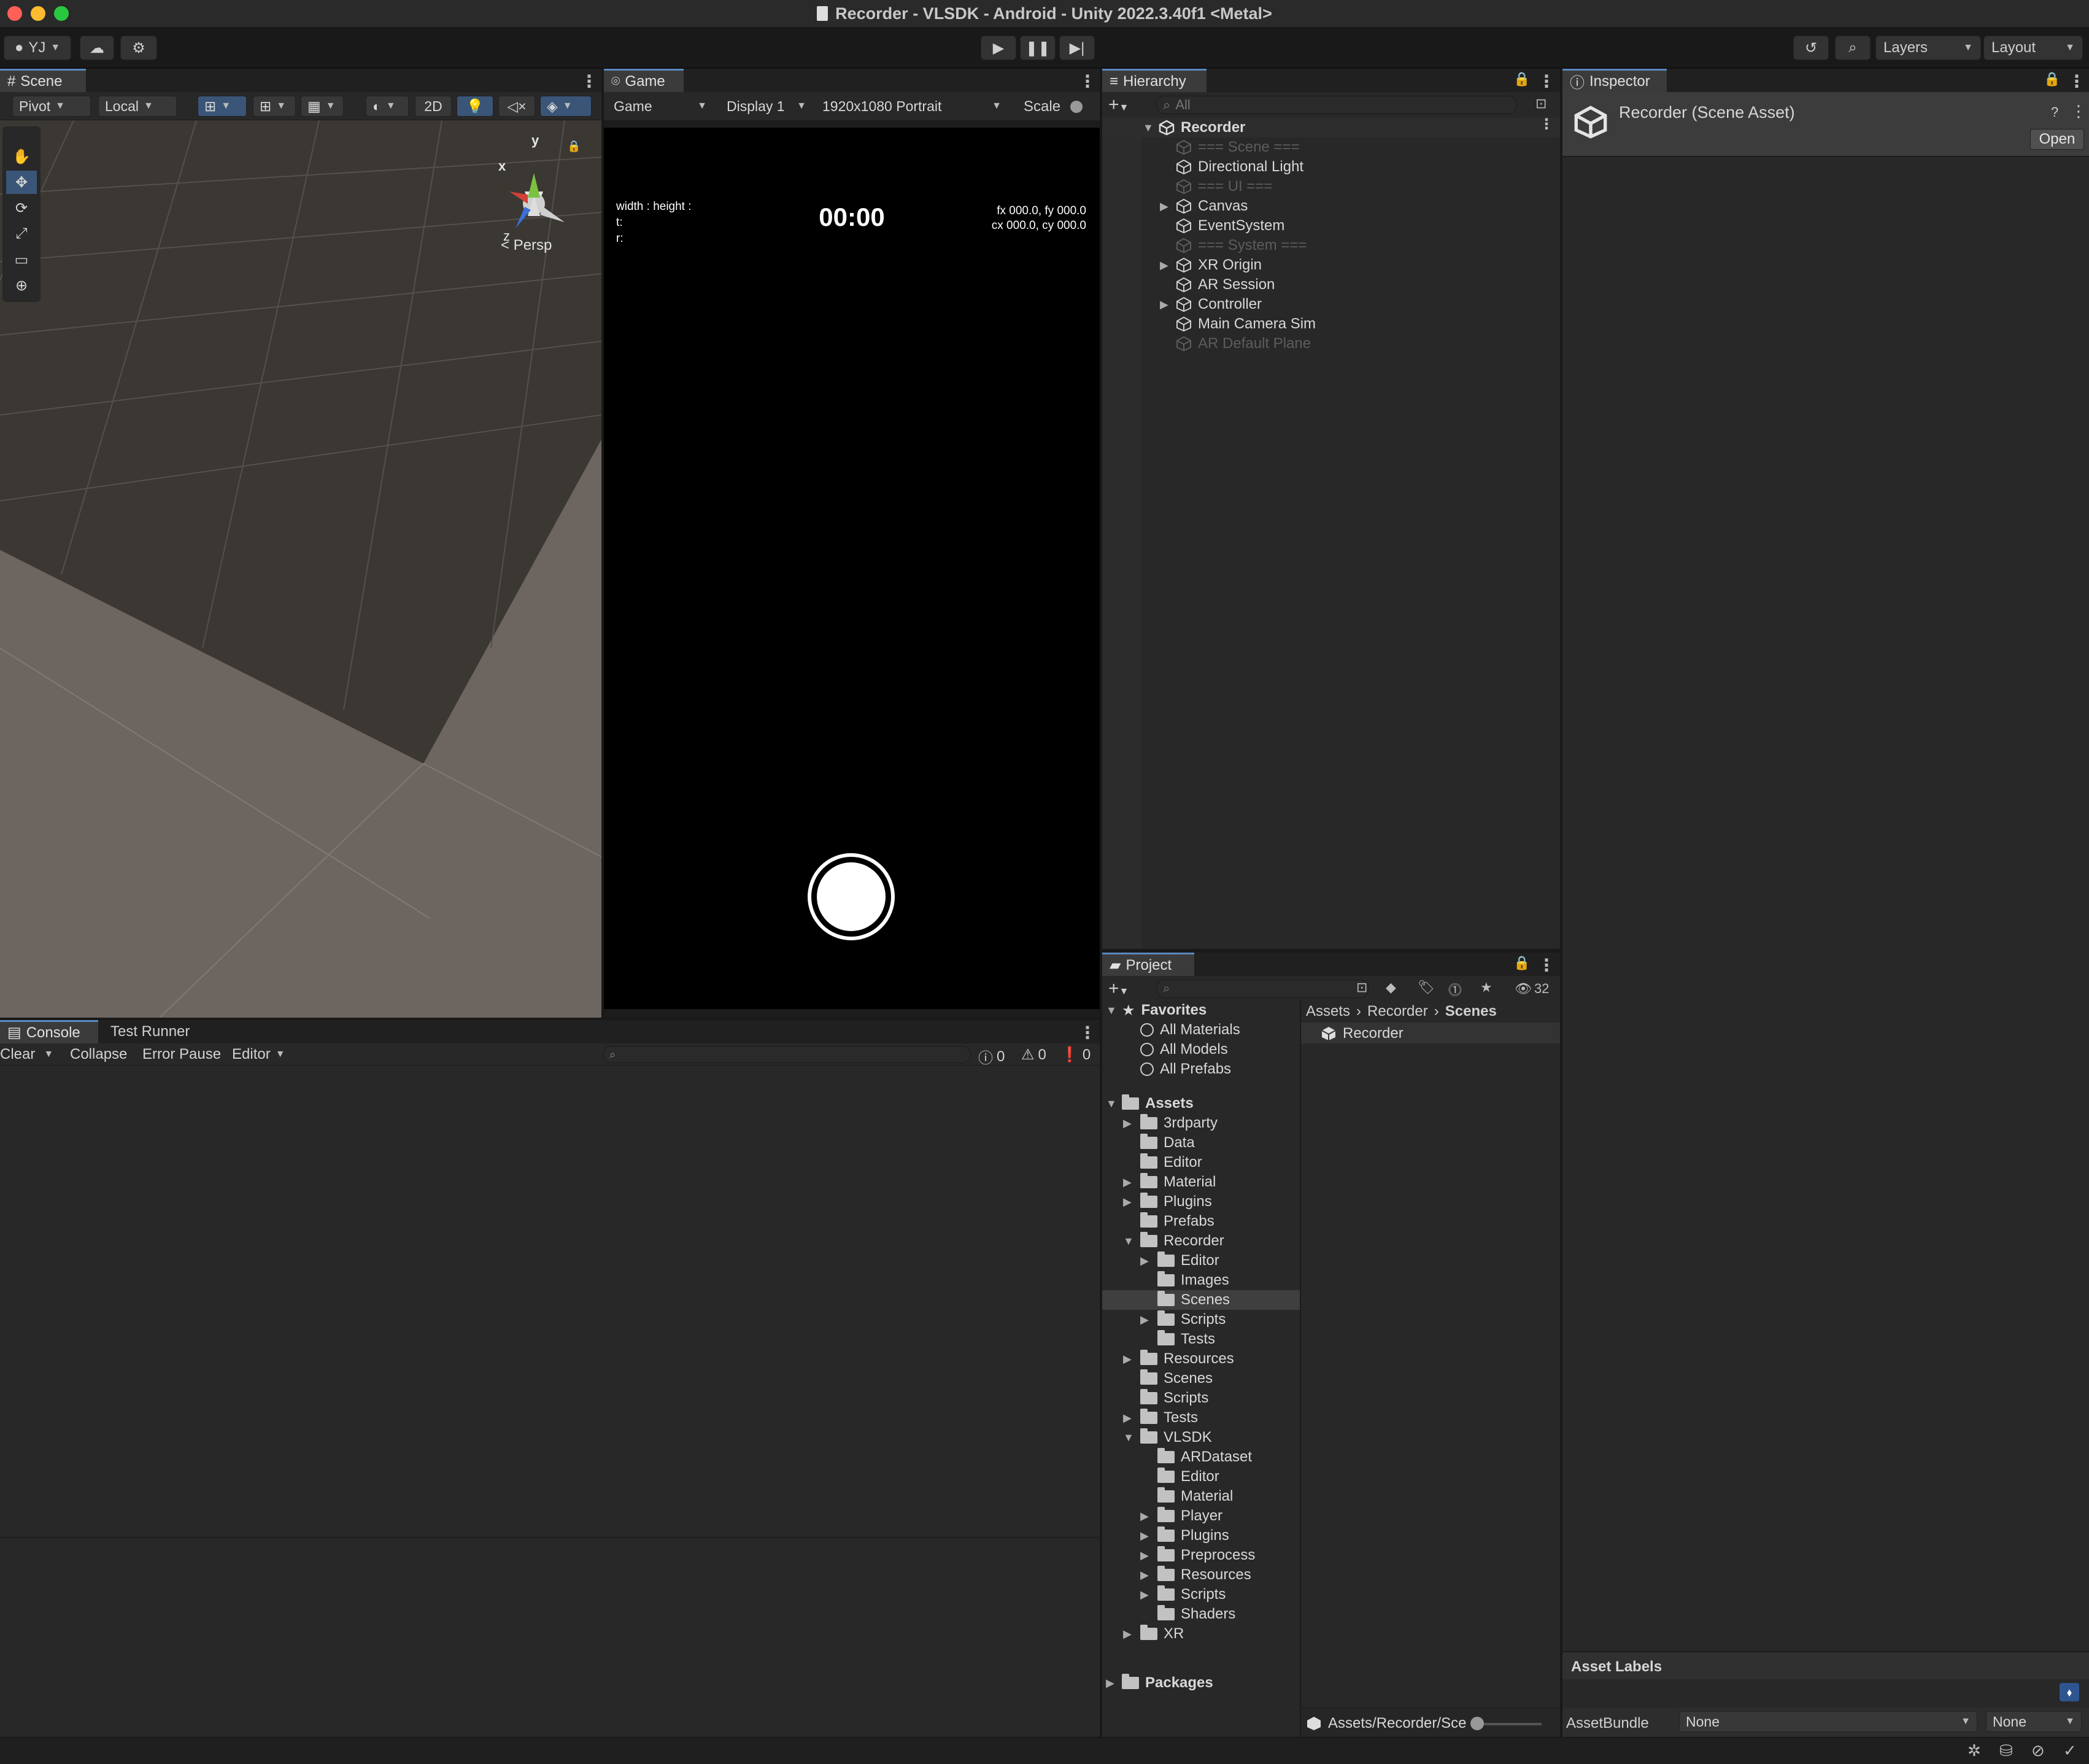 The image size is (2089, 1764). Describe the element at coordinates (1243, 344) in the screenshot. I see `hierarchy-item: AR Default Plane` at that location.